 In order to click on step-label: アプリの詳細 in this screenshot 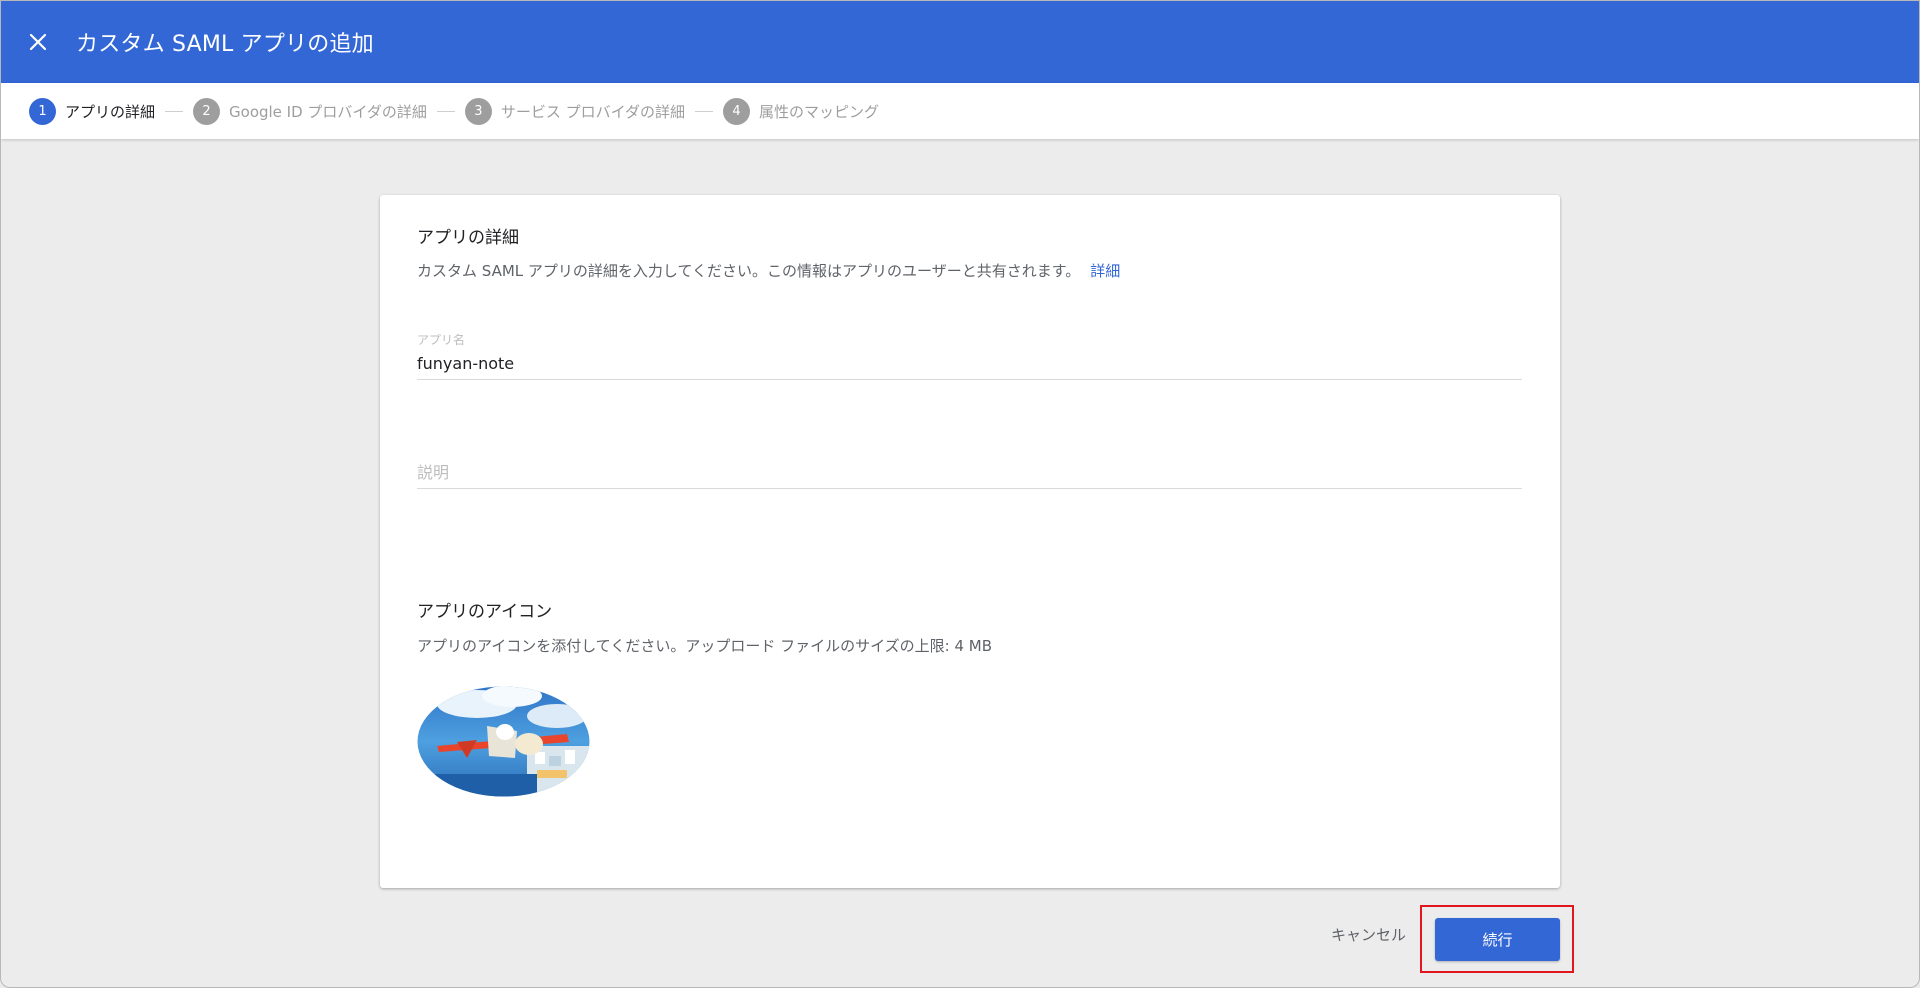, I will do `click(110, 111)`.